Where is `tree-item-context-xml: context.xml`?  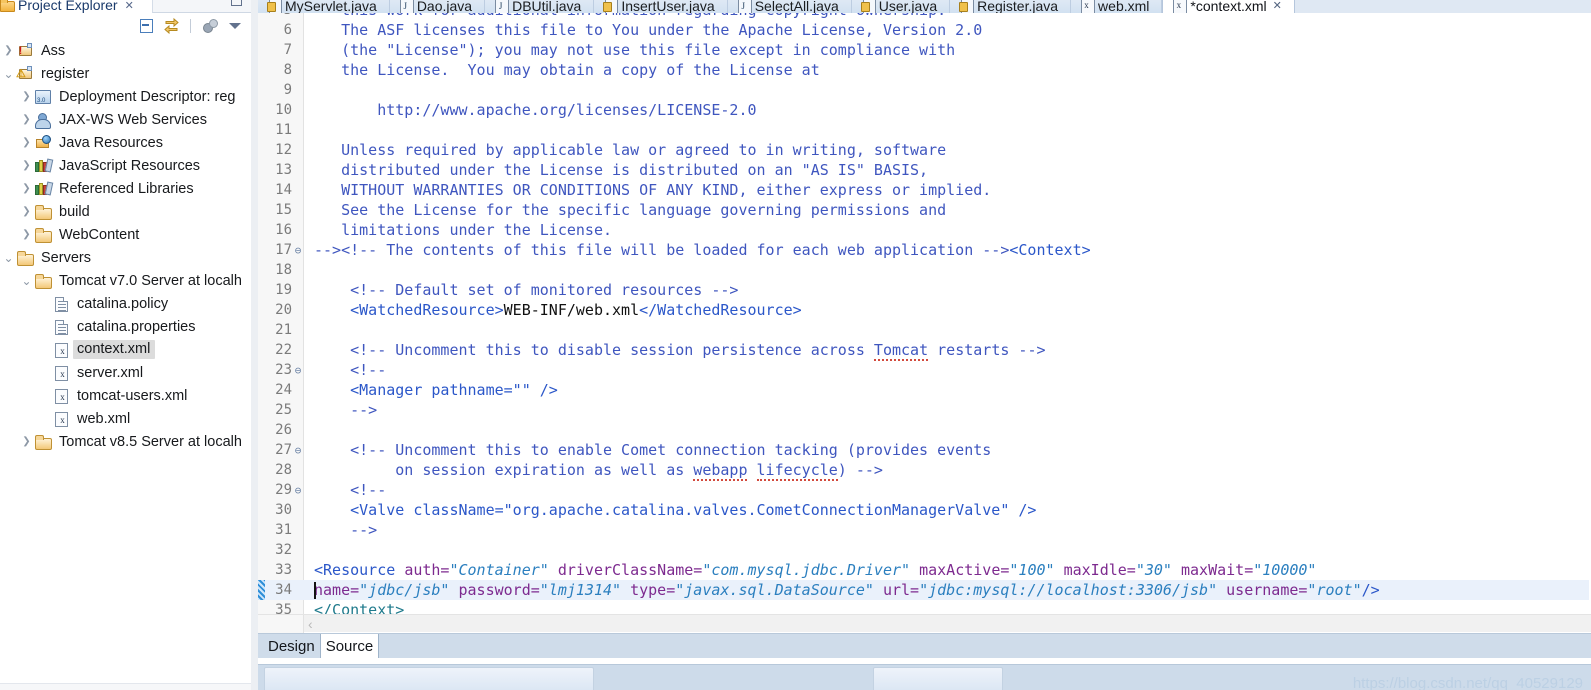
tree-item-context-xml: context.xml is located at coordinates (125, 349).